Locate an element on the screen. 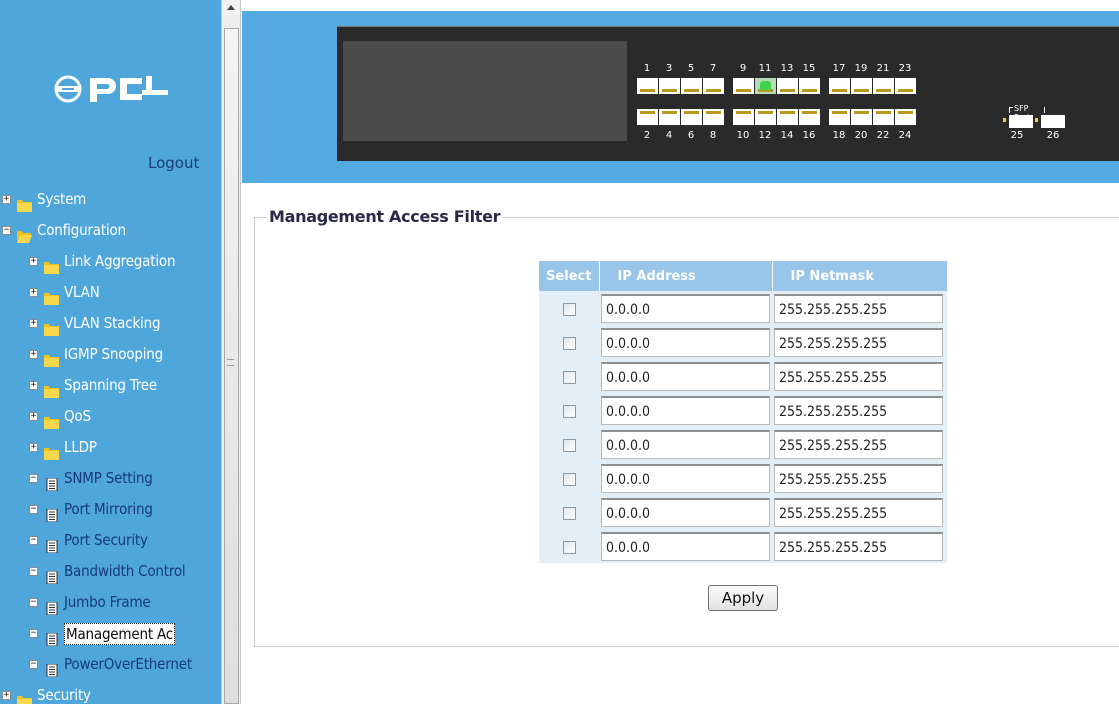 Image resolution: width=1119 pixels, height=704 pixels. nav-item-snmp-setting: − SNMP Setting is located at coordinates (110, 478).